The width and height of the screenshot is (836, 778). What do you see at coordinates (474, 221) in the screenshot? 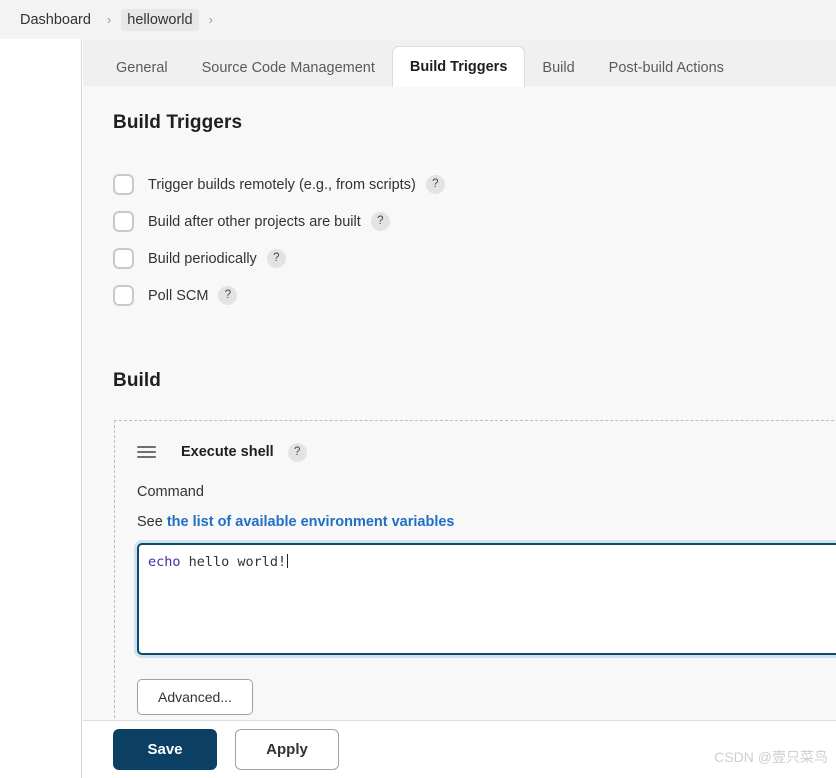
I see `trigger-row-after-other-projects: Build after other projects are built ?` at bounding box center [474, 221].